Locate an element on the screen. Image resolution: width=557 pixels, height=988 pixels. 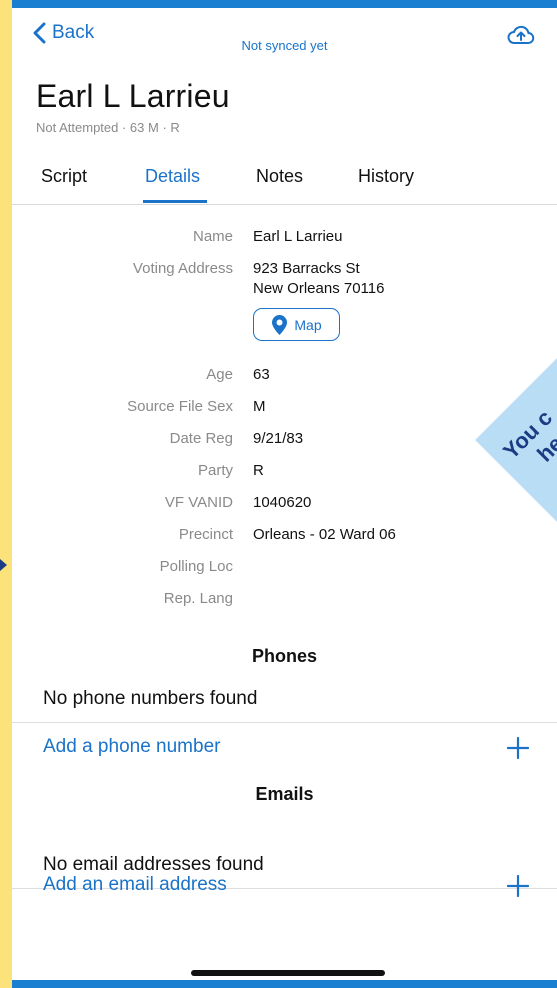
address-line-2: New Orleans 70116 is located at coordinates (319, 288).